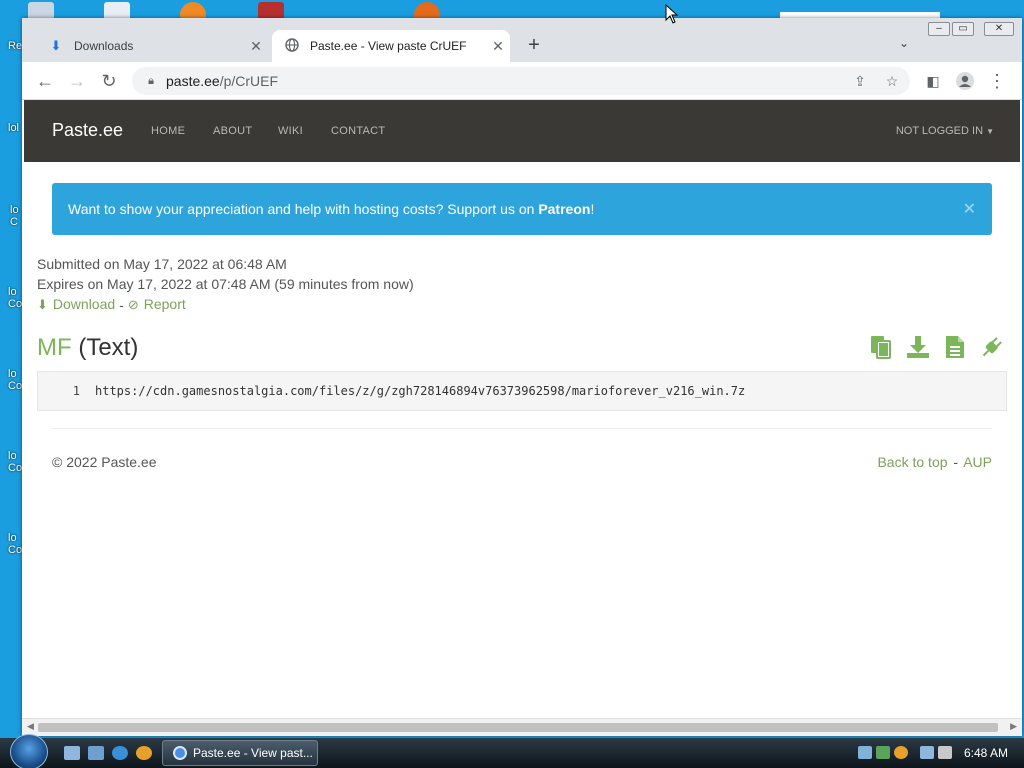  Describe the element at coordinates (860, 81) in the screenshot. I see `share-icon: ⇪` at that location.